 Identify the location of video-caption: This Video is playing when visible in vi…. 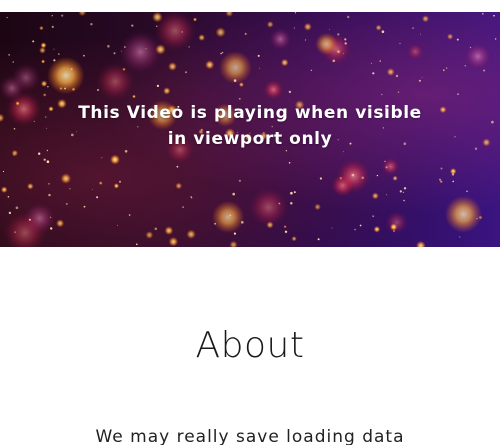
(250, 126).